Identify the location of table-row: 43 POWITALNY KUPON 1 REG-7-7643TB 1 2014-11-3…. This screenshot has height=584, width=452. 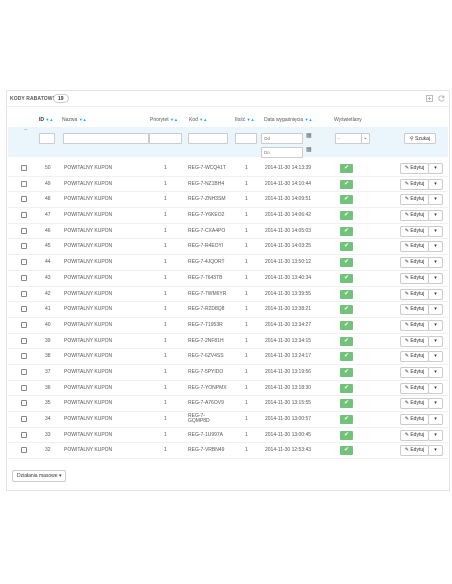
(228, 279).